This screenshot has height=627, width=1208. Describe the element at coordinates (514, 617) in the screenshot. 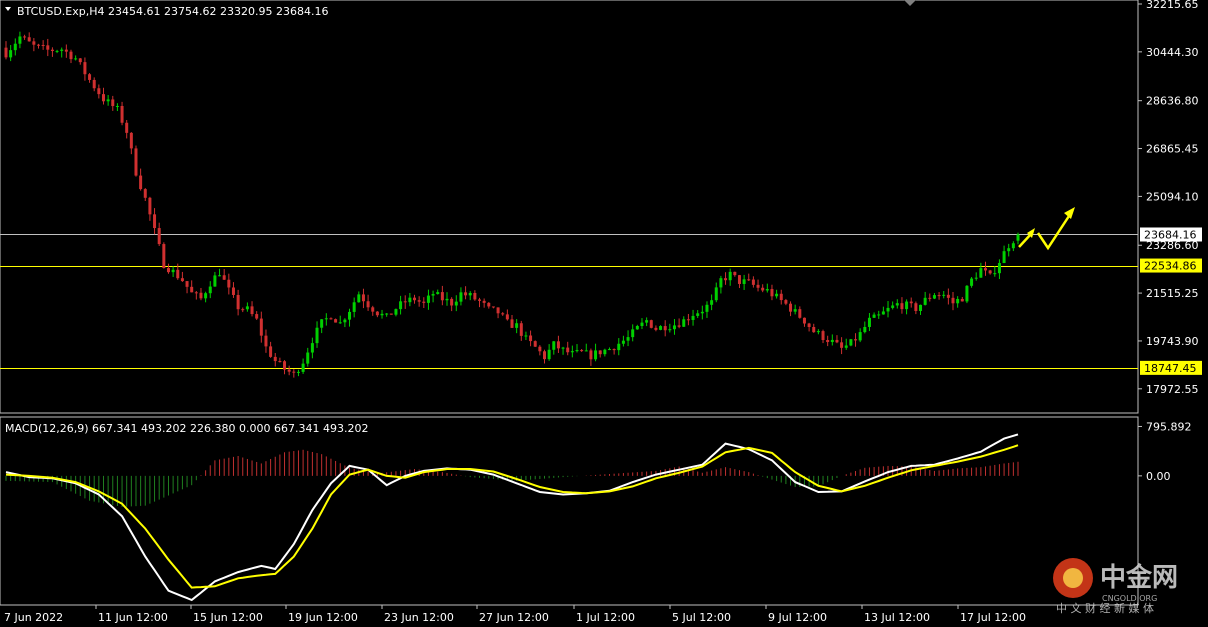

I see `time-tick-label: 27 Jun 12:00` at that location.